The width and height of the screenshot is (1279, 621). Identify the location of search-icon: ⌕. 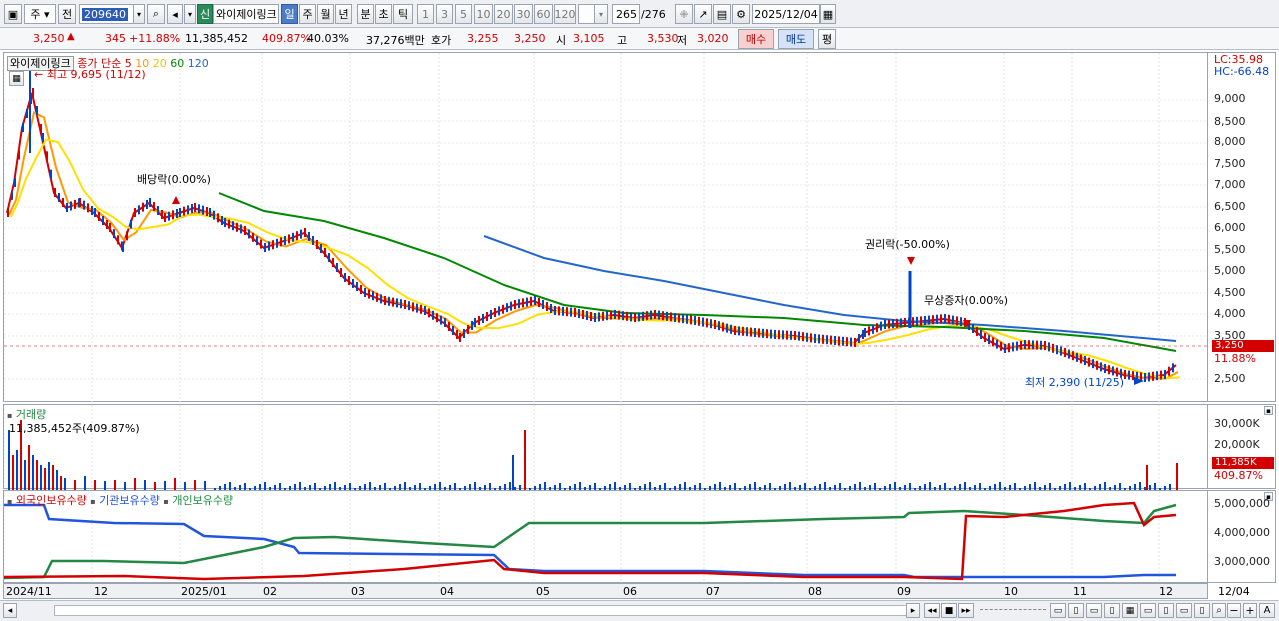
(156, 14).